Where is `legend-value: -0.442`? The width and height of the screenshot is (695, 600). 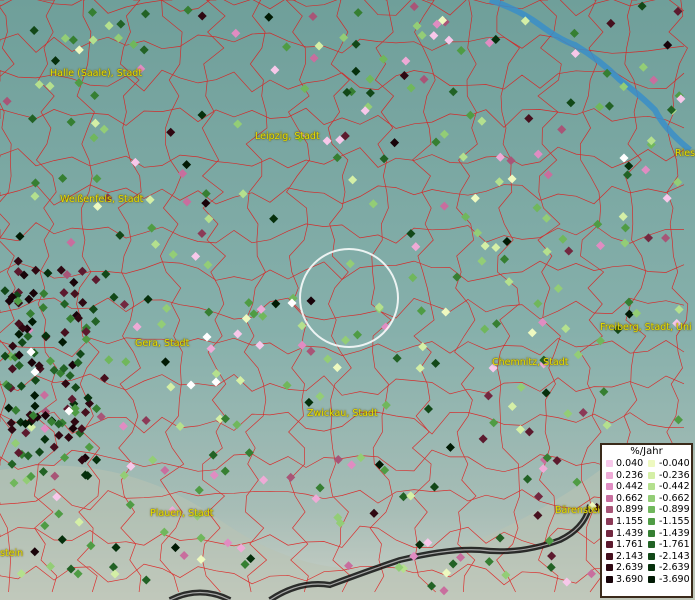
legend-value: -0.442 is located at coordinates (674, 487).